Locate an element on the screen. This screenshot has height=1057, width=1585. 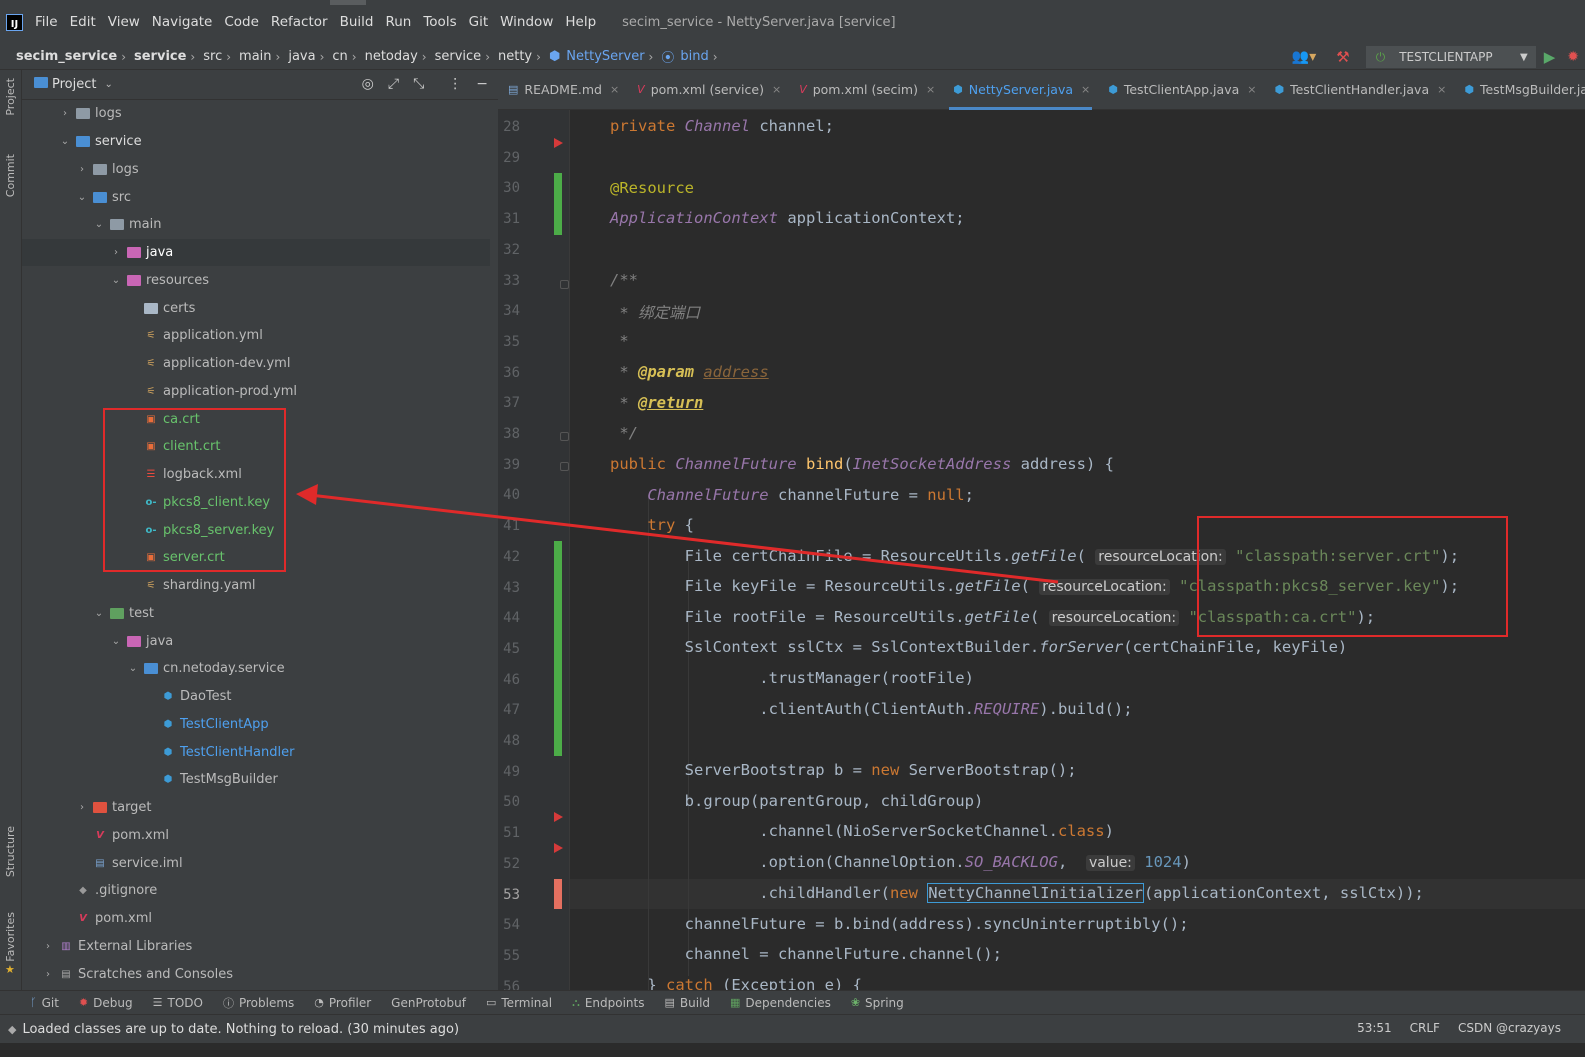
menu-window: Window is located at coordinates (526, 22).